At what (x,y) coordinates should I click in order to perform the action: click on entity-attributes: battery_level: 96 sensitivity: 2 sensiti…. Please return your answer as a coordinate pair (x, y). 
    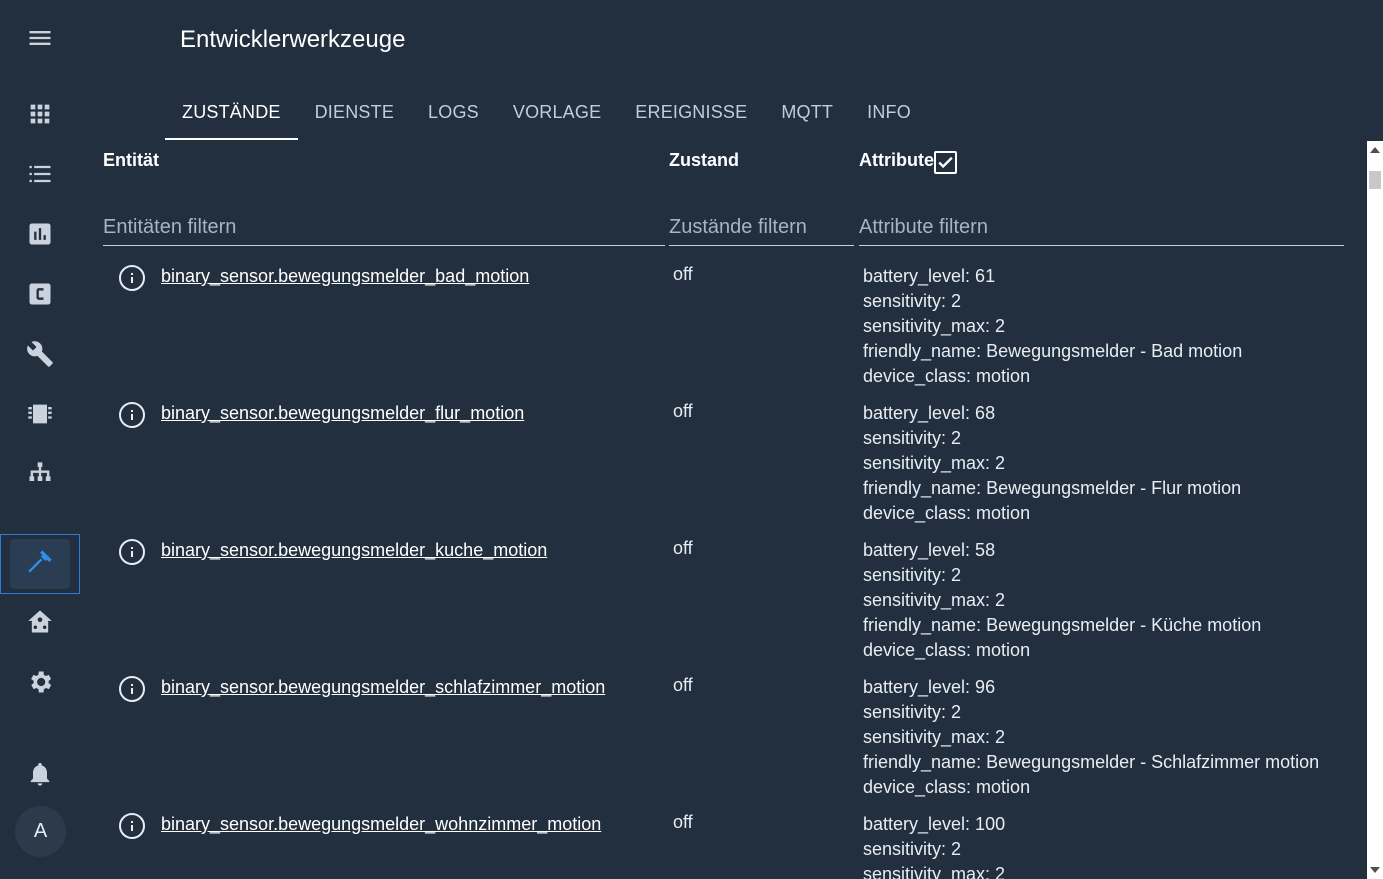
    Looking at the image, I should click on (1091, 737).